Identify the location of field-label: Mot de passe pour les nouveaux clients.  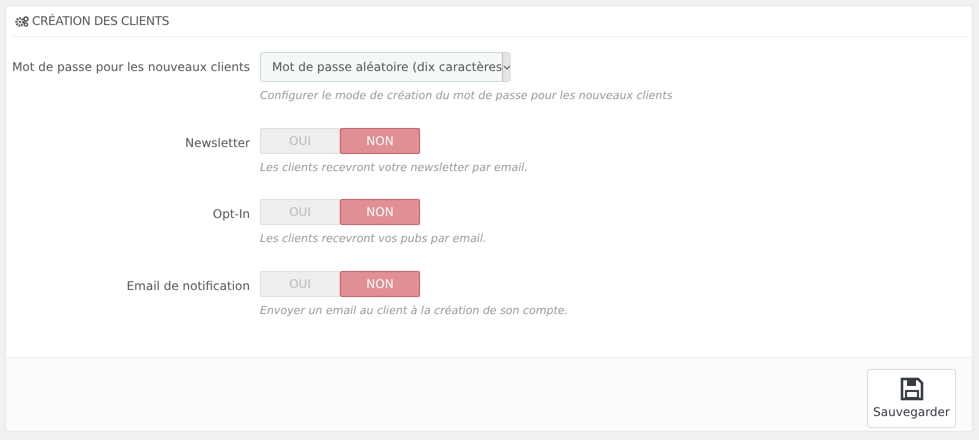
(130, 67).